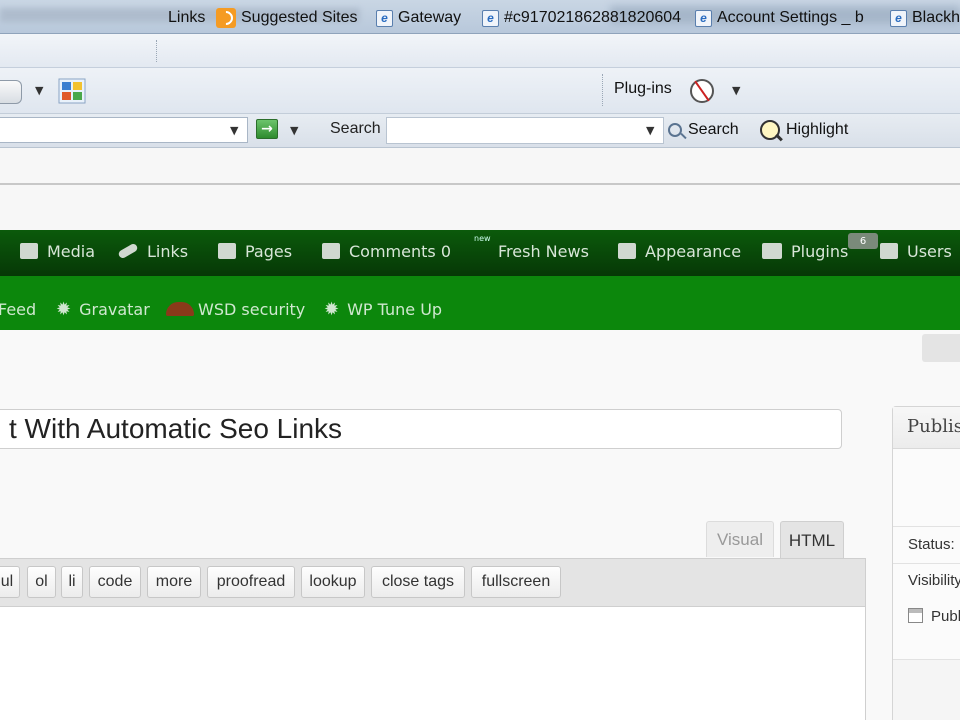  I want to click on link-label: Gateway, so click(430, 17).